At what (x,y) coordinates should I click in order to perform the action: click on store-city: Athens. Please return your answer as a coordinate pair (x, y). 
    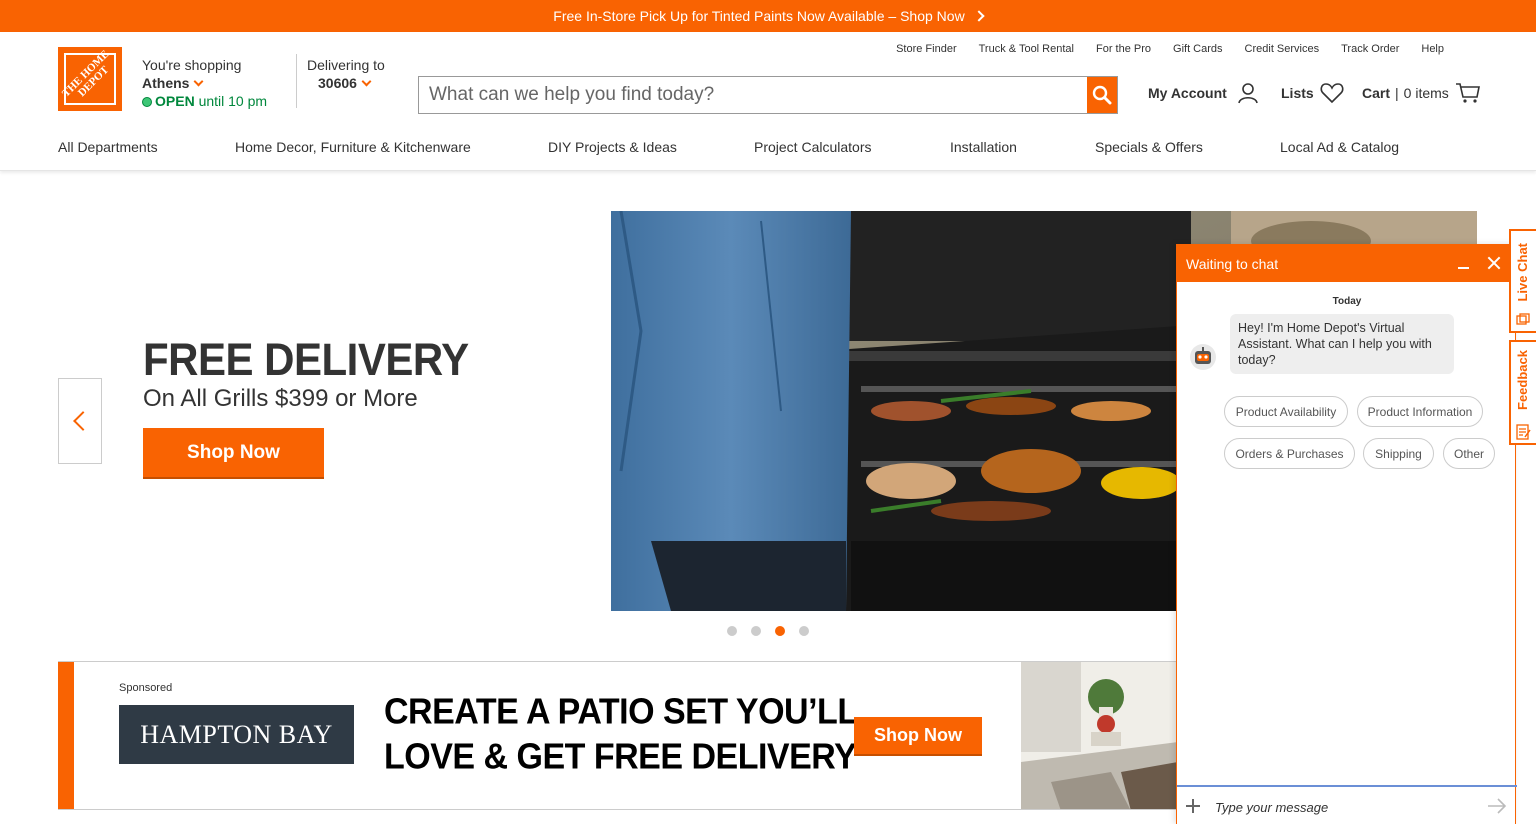
    Looking at the image, I should click on (165, 83).